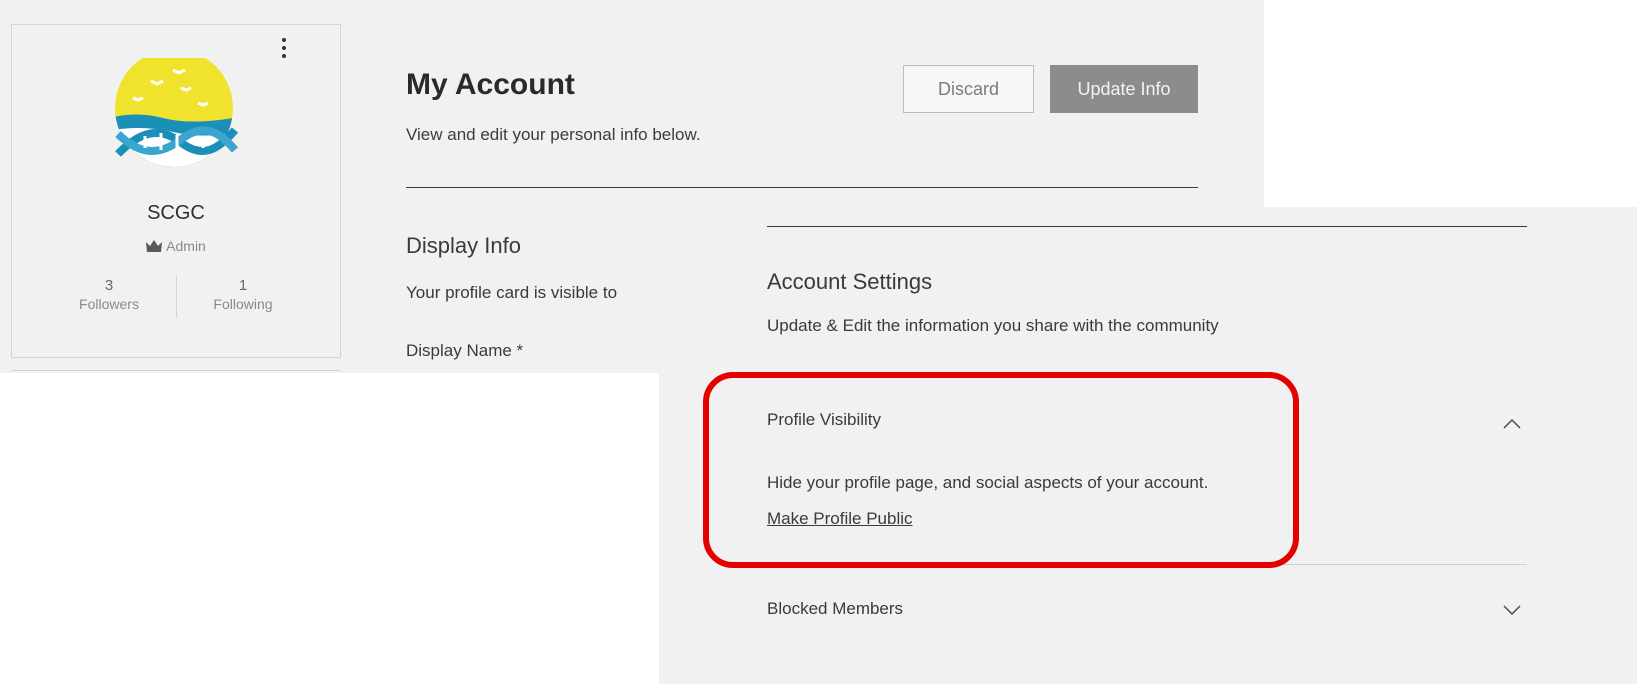  Describe the element at coordinates (176, 297) in the screenshot. I see `stat-divider` at that location.